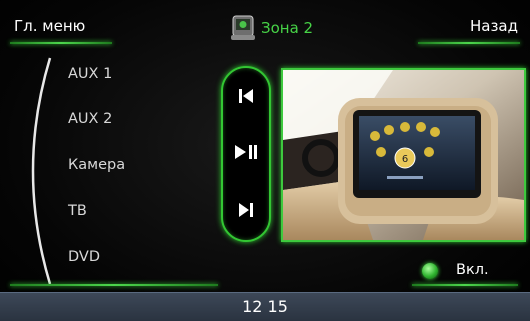  I want to click on zone-label: Зона 2, so click(287, 28).